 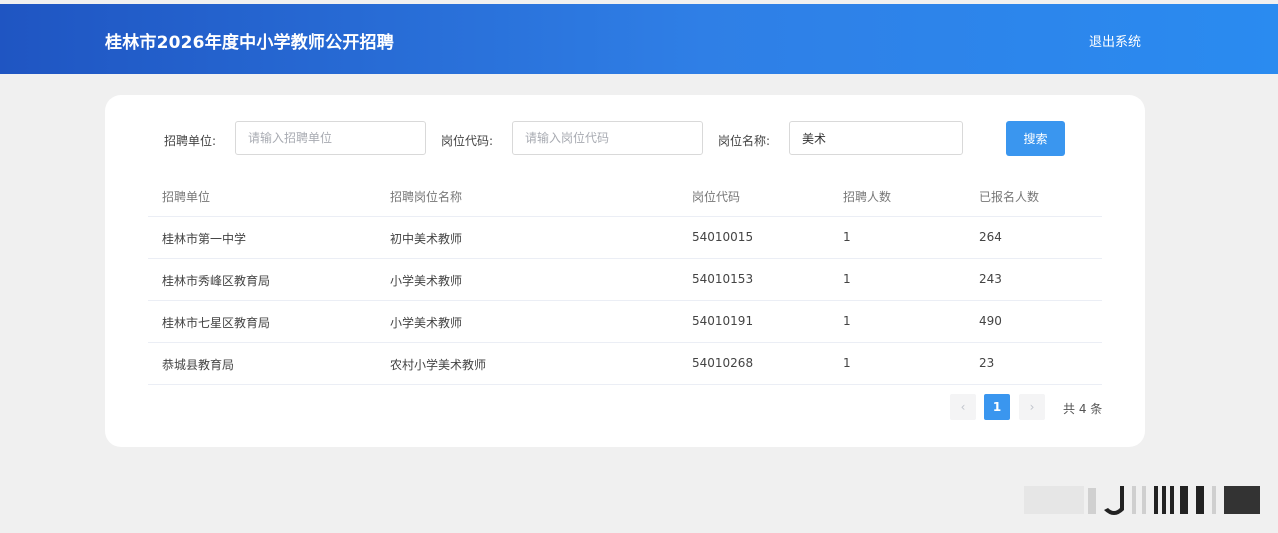 What do you see at coordinates (716, 197) in the screenshot?
I see `header-position-code: 岗位代码` at bounding box center [716, 197].